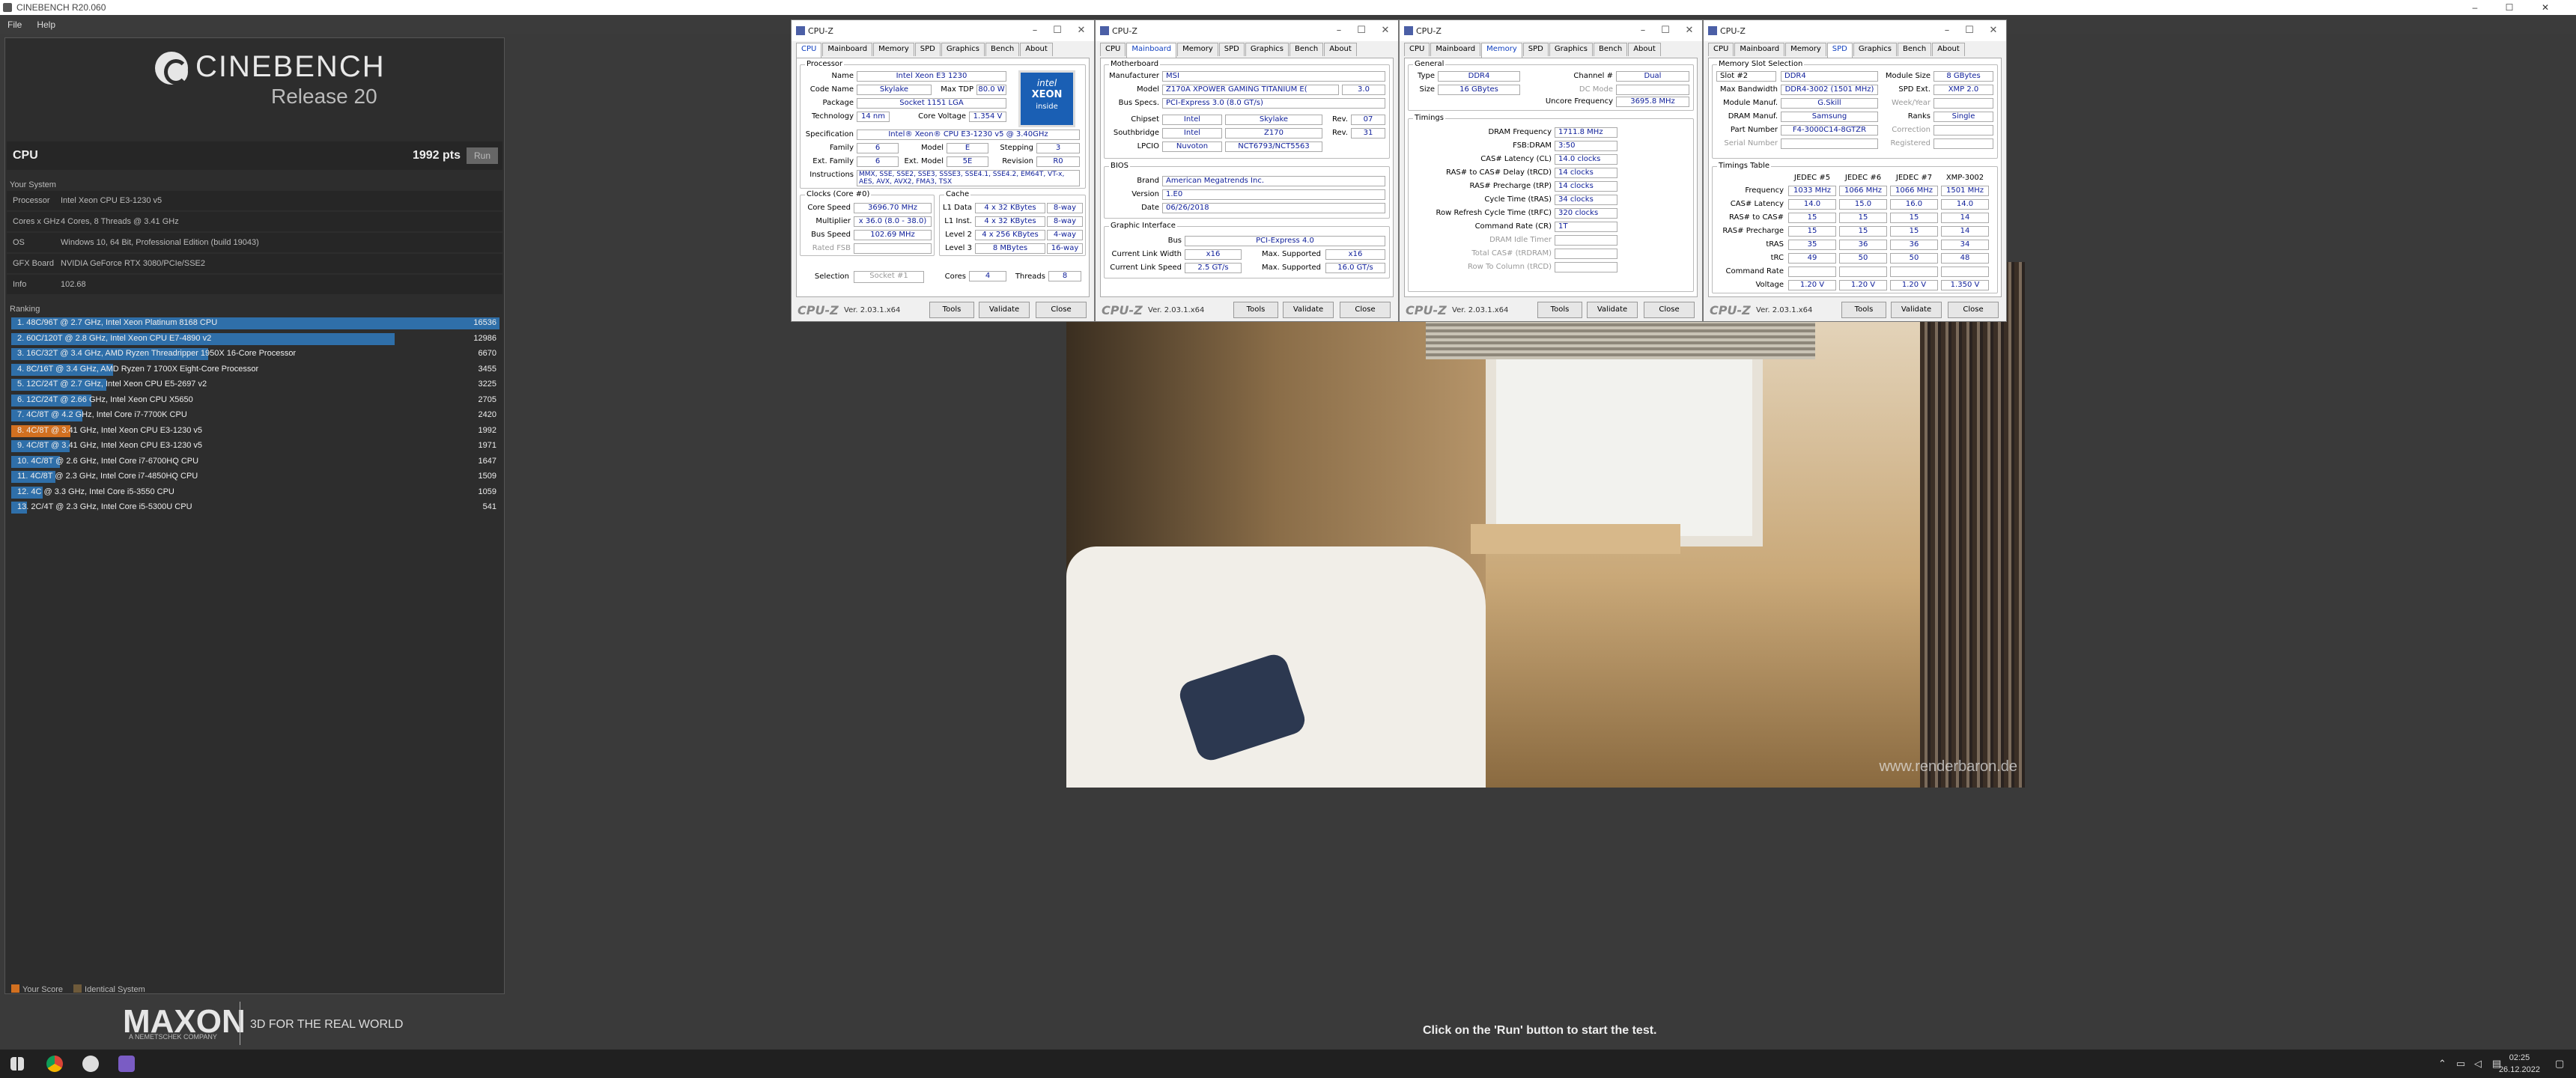  I want to click on label: Manufacturer, so click(1134, 76).